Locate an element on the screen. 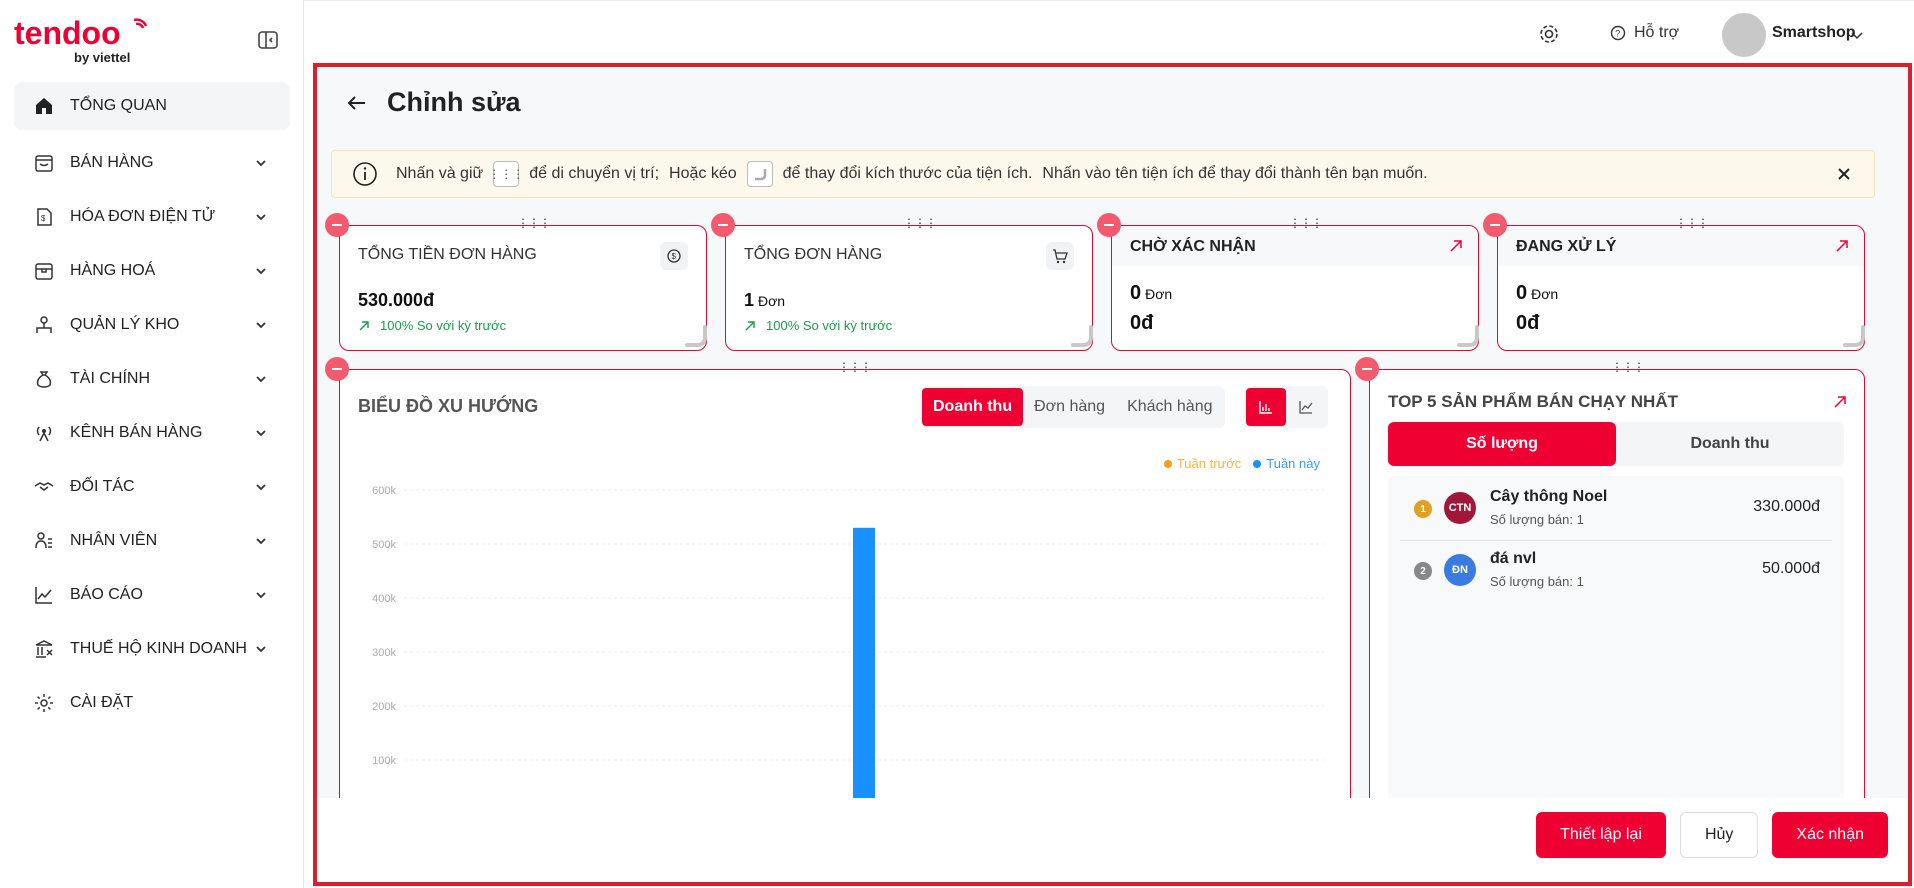  widget-value: 1 Đơn is located at coordinates (765, 300).